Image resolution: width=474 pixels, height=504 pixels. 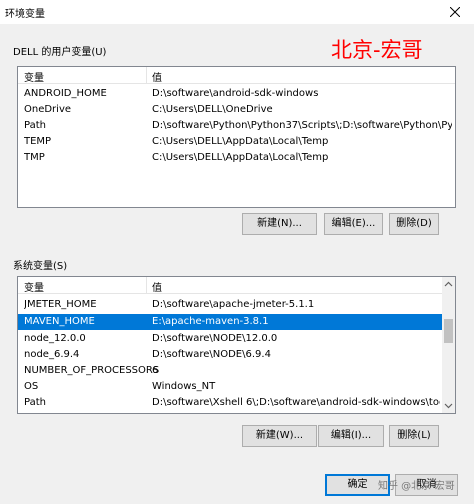 I want to click on table-row: node_6.9.4 D:\software\NODE\6.9.4, so click(x=230, y=355).